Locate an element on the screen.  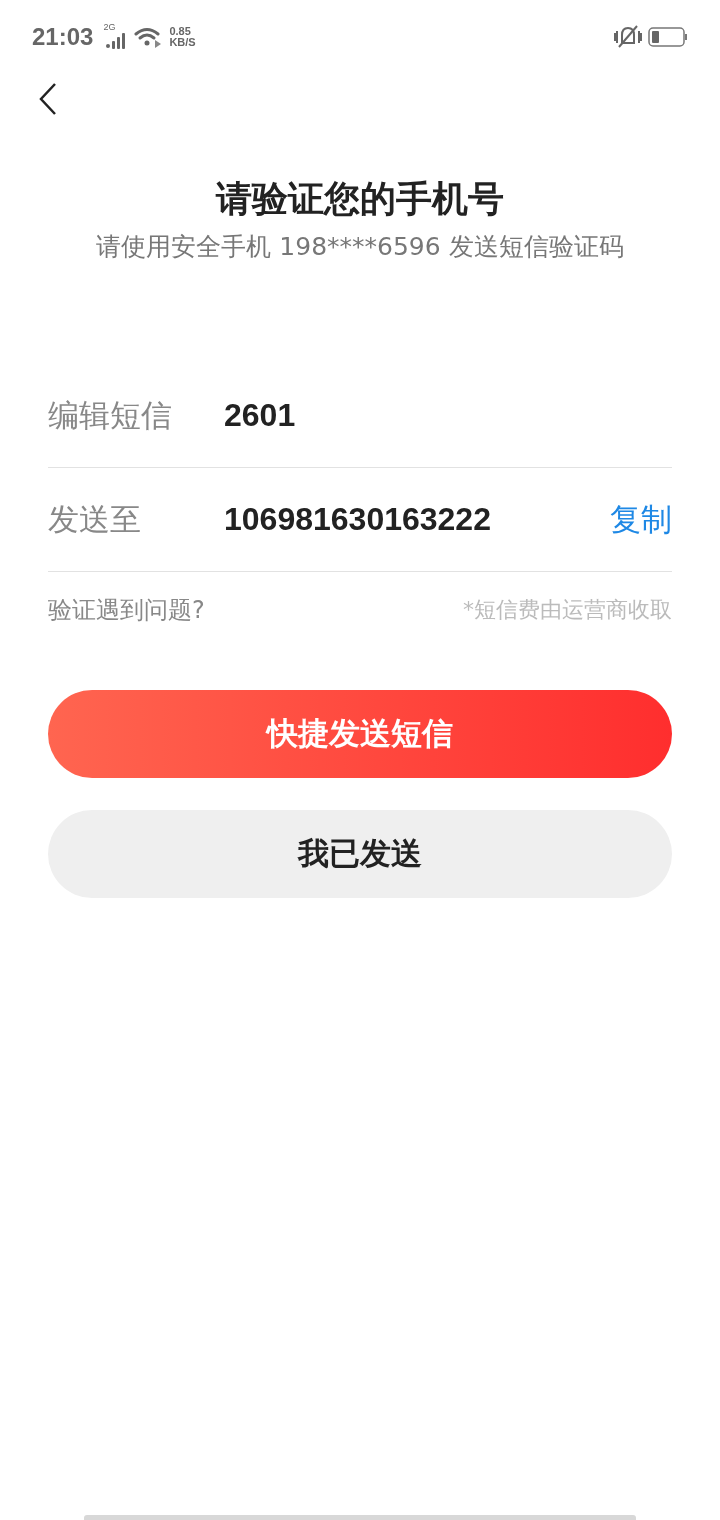
network-type: 2G is located at coordinates (109, 27).